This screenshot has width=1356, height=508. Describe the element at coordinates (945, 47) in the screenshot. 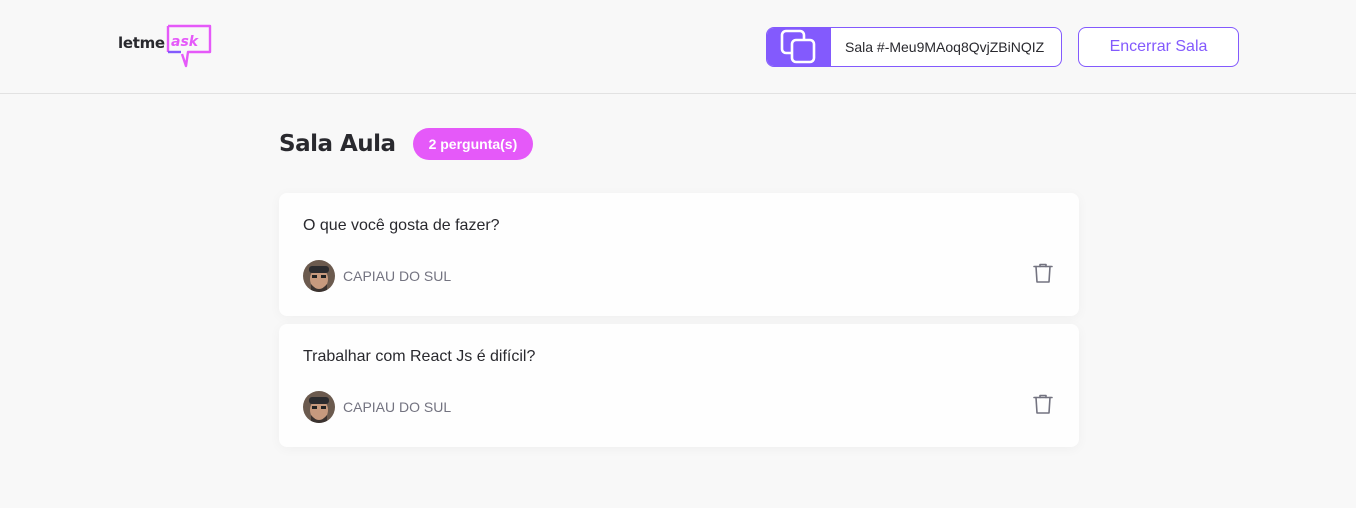

I see `room-code-label: Sala #-Meu9MAoq8QvjZBiNQIZ` at that location.